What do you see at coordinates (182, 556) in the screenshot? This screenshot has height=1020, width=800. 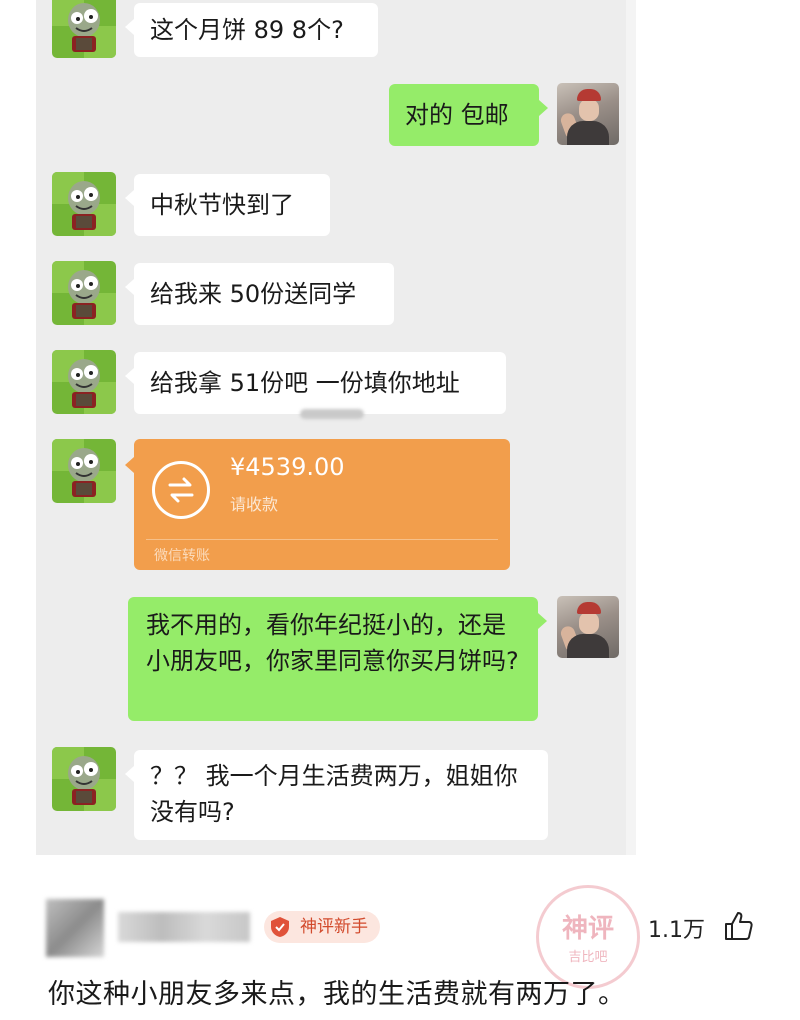 I see `transfer-footer: 微信转账` at bounding box center [182, 556].